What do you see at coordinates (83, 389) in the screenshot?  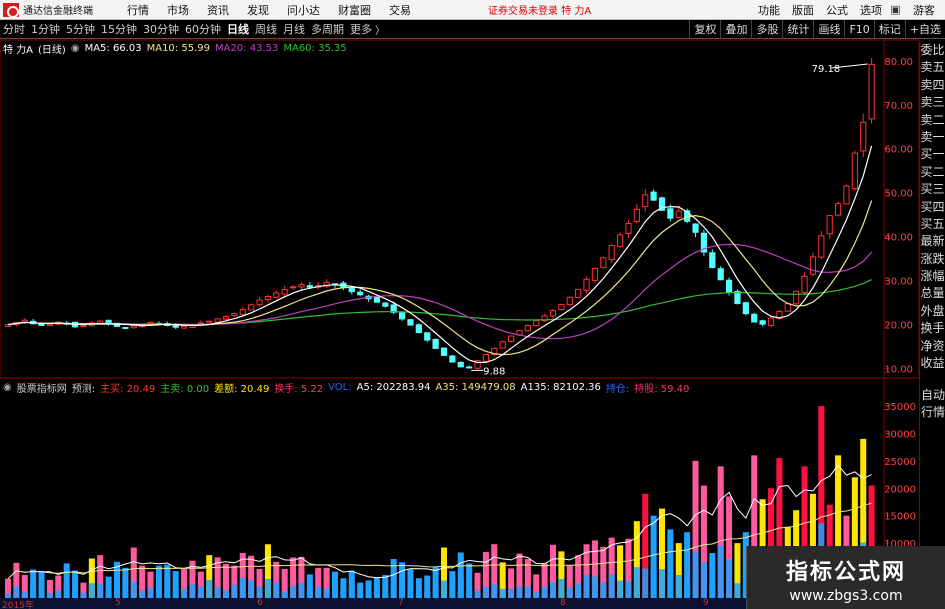 I see `forecast-label: 预测:` at bounding box center [83, 389].